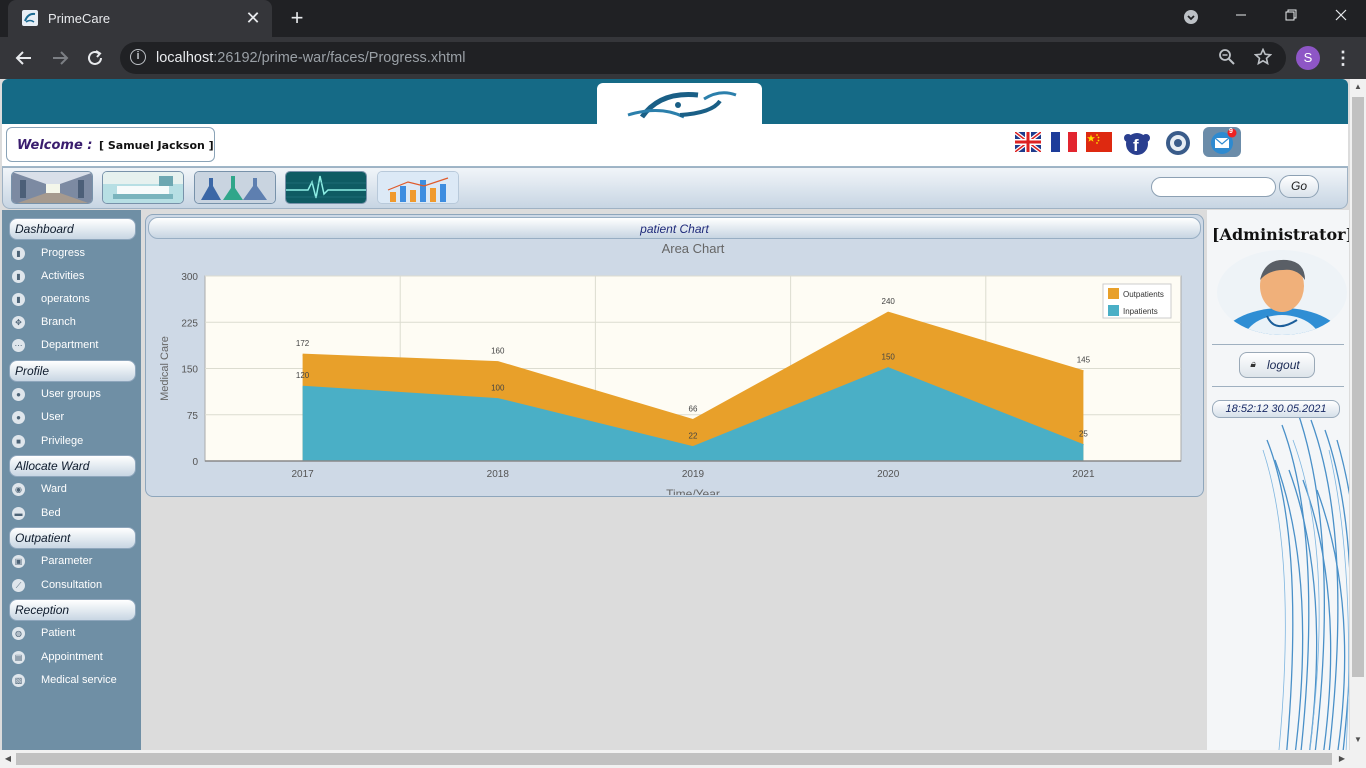 The image size is (1366, 768). Describe the element at coordinates (72, 371) in the screenshot. I see `sidebar-section-profile: Profile` at that location.